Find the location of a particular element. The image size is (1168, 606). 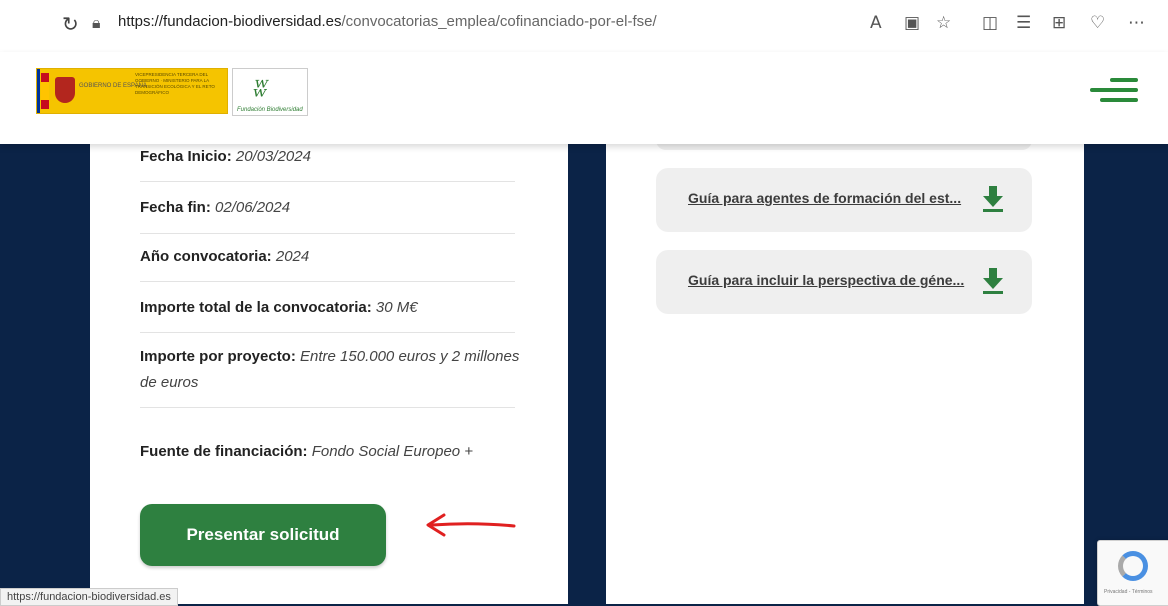

foundation-logo: ʬ Fundación Biodiversidad is located at coordinates (270, 92).